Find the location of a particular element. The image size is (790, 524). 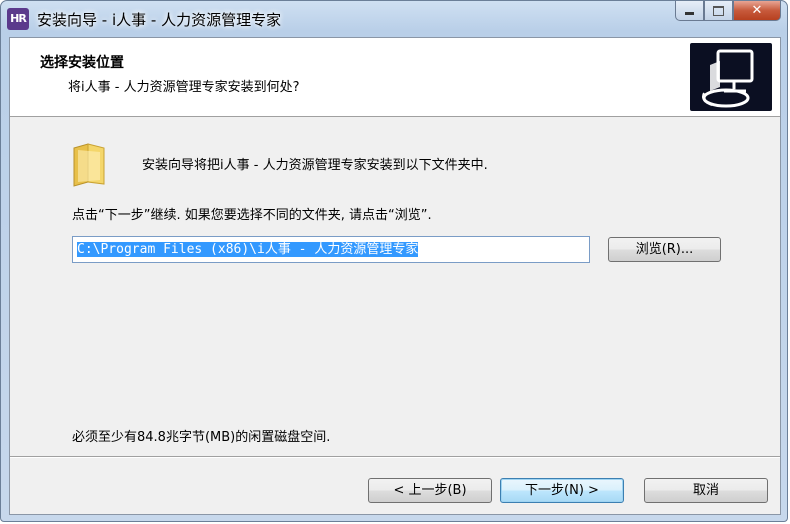

close-icon: ✕ is located at coordinates (757, 10).